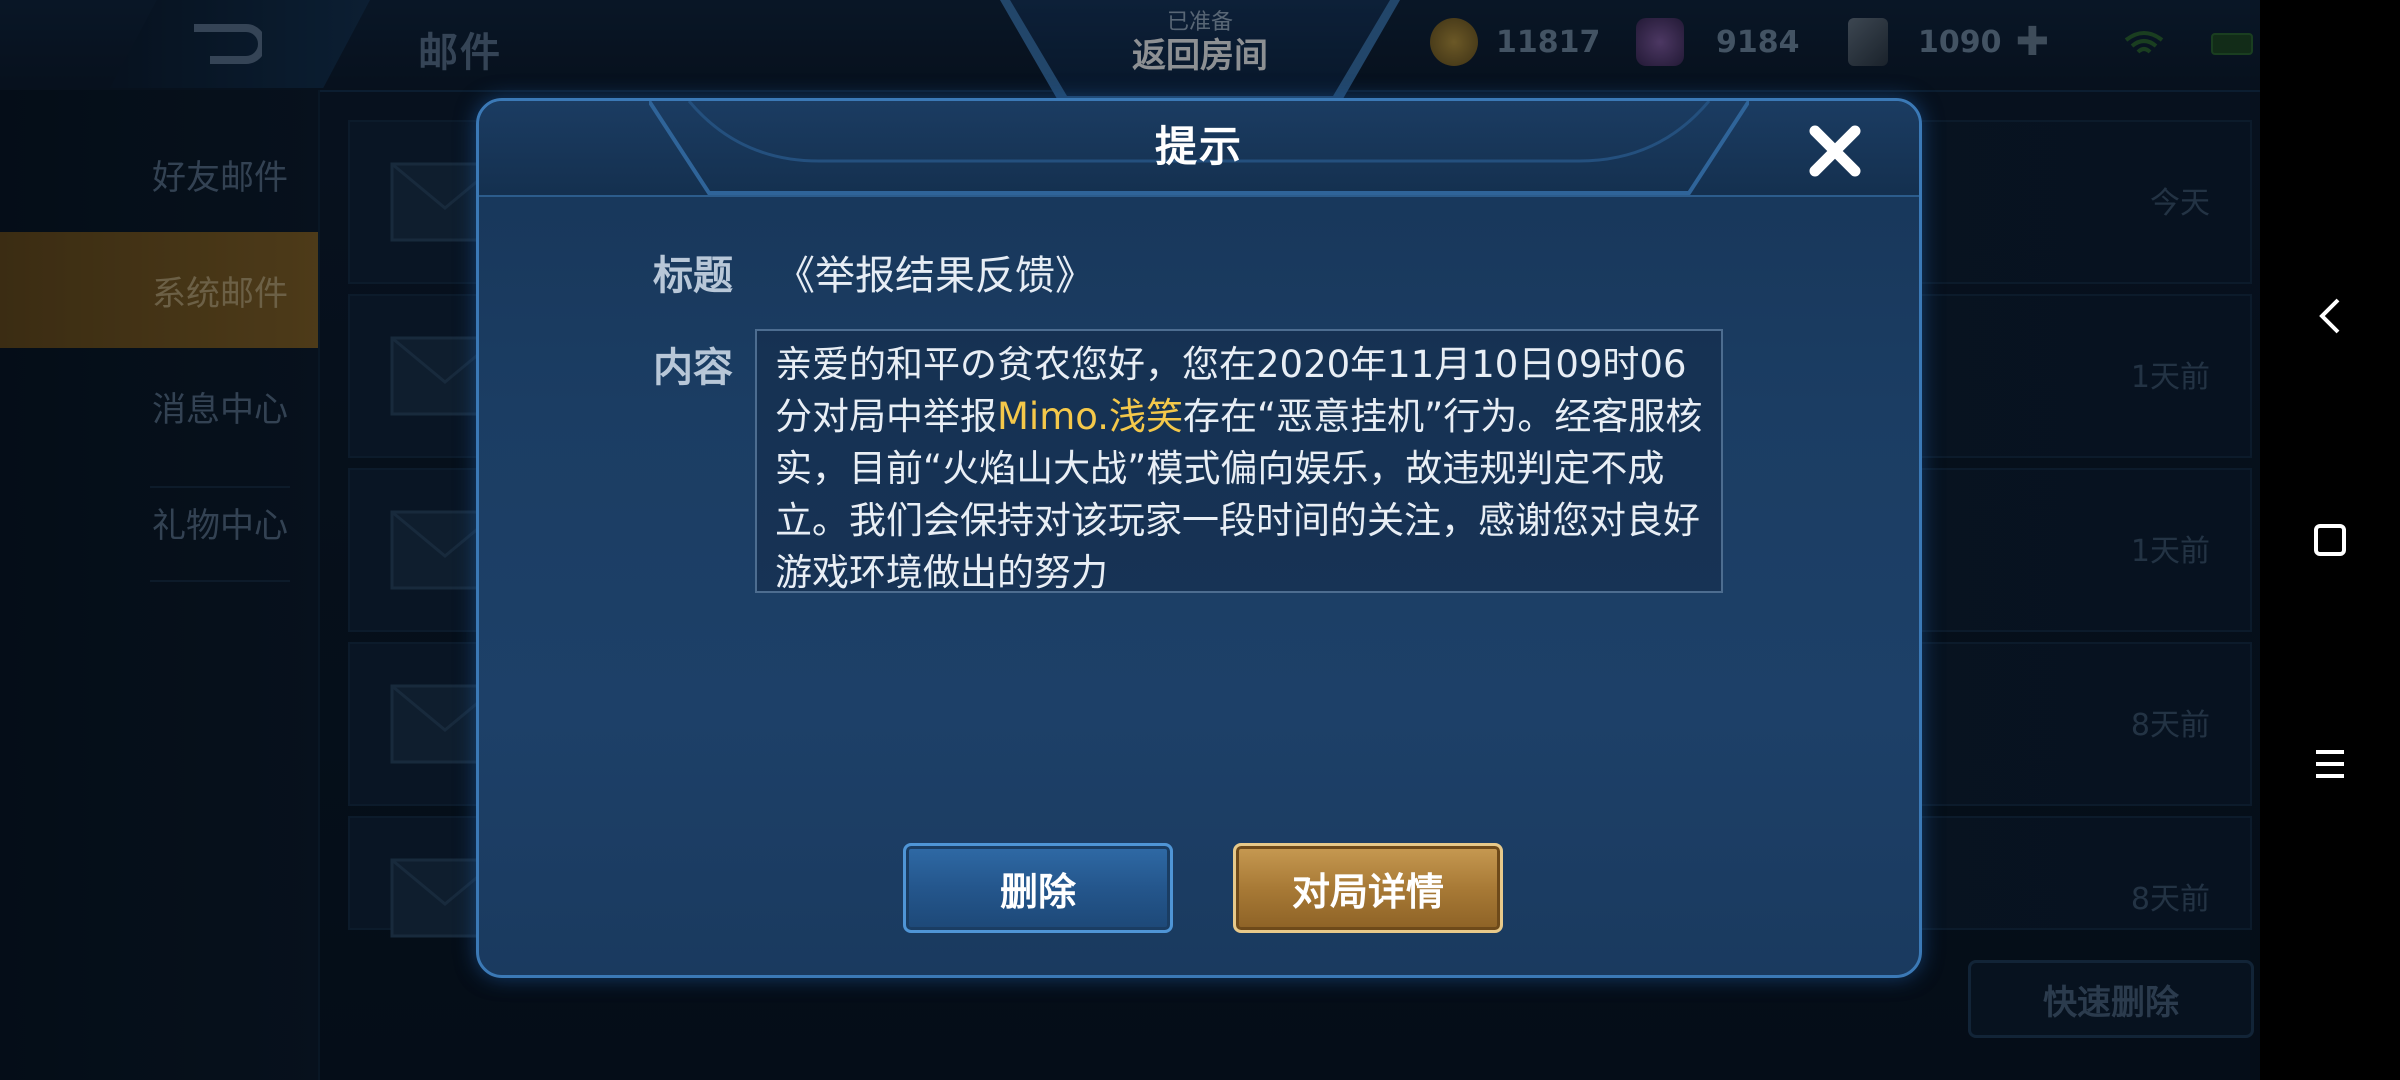 The height and width of the screenshot is (1080, 2400). I want to click on nav-home-button, so click(2330, 540).